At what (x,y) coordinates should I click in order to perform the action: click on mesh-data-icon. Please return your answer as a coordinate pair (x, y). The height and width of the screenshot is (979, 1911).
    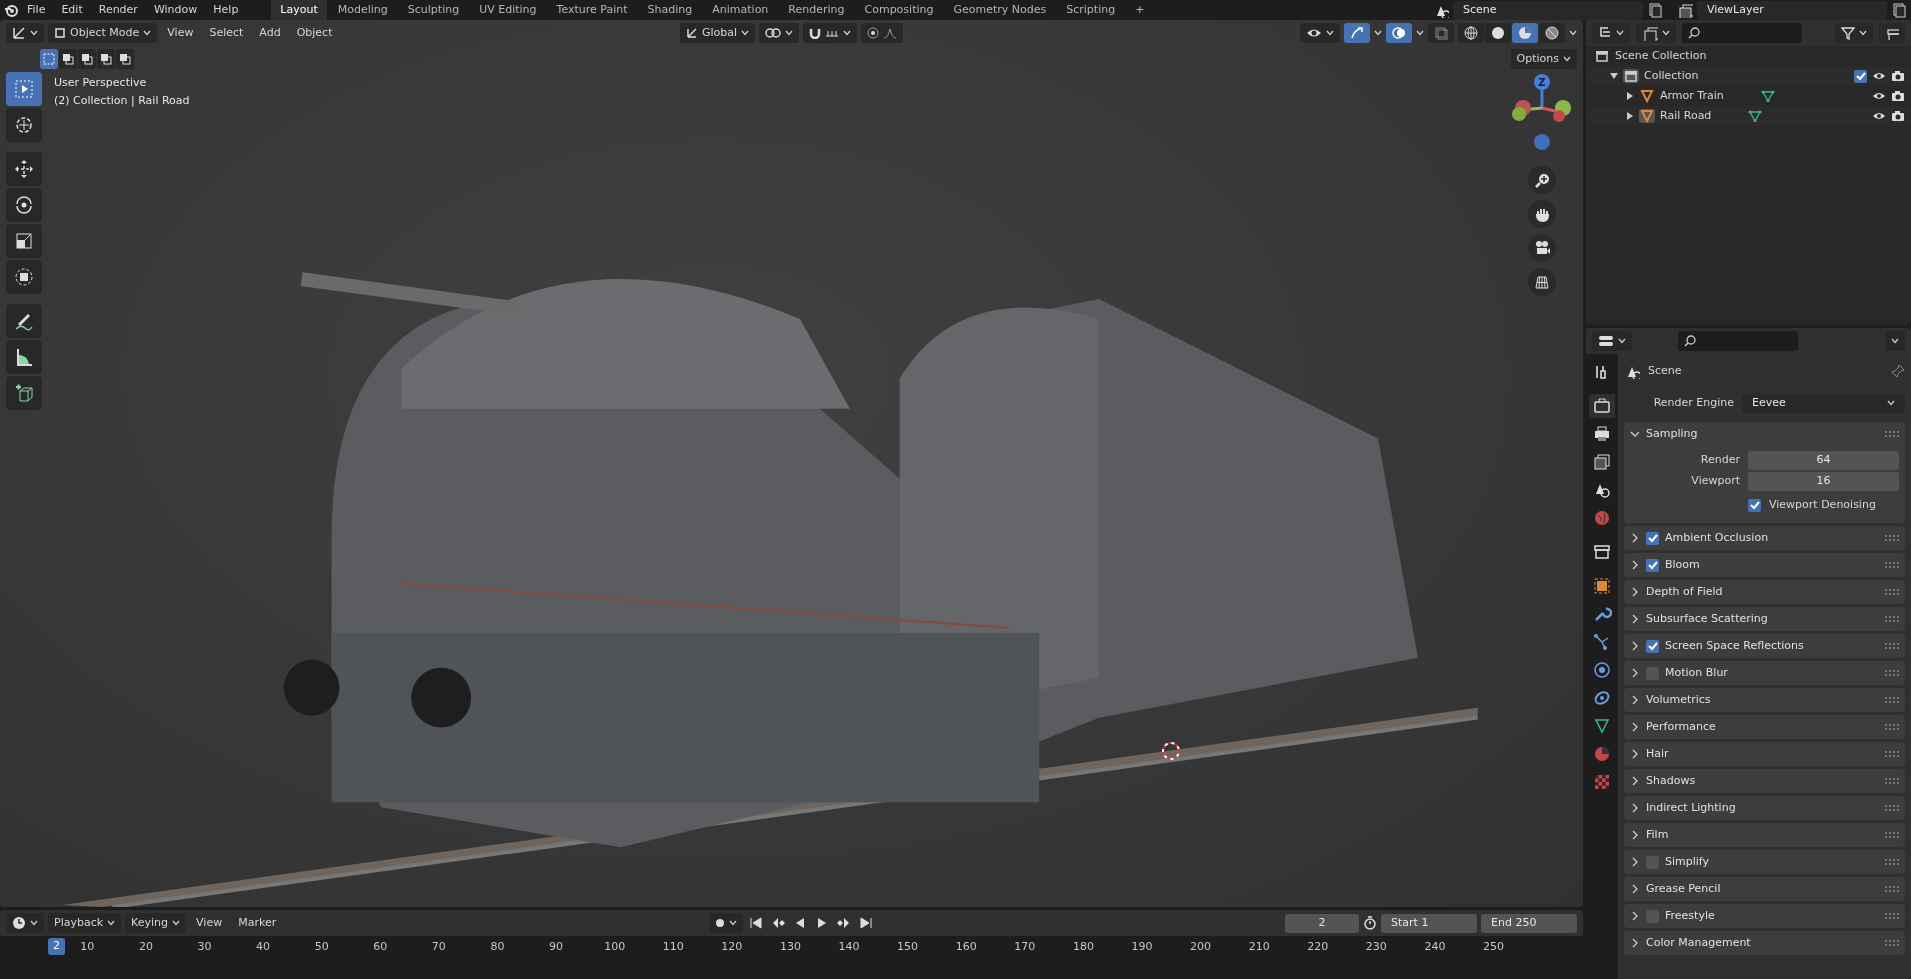
    Looking at the image, I should click on (1767, 96).